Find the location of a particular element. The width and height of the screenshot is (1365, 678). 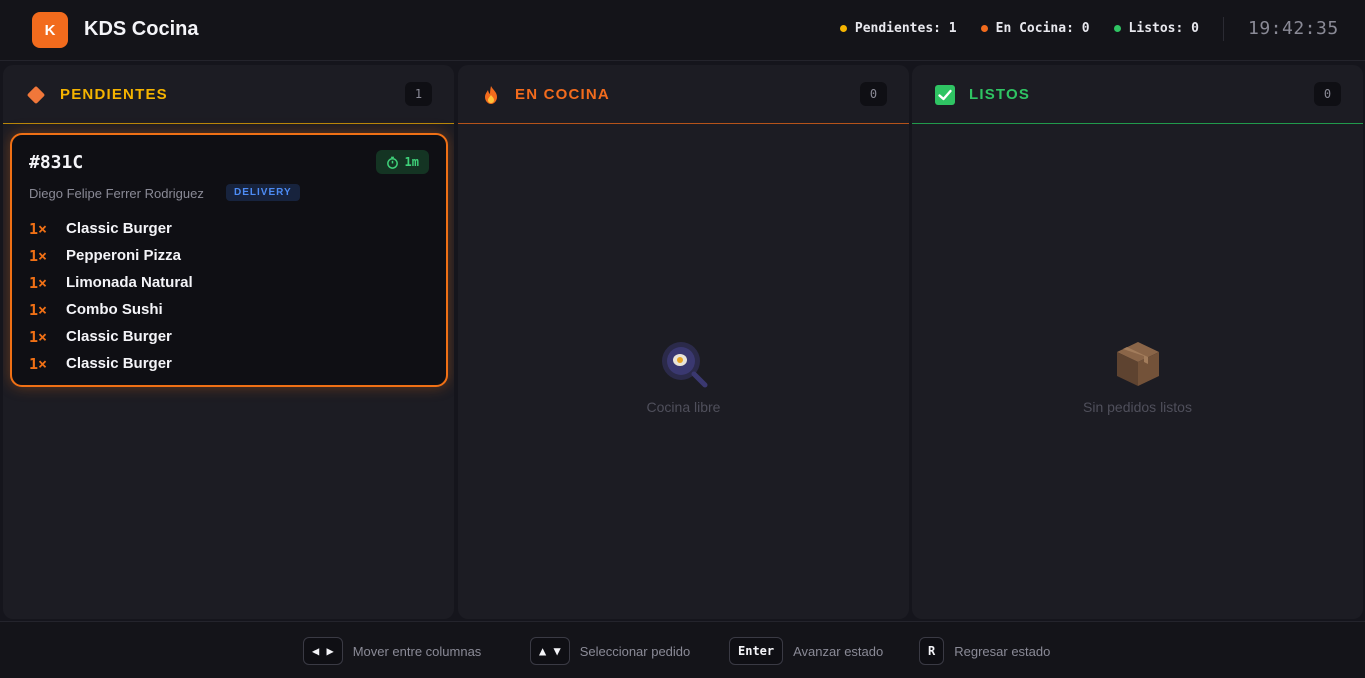

hint-label: Seleccionar pedido is located at coordinates (635, 651).